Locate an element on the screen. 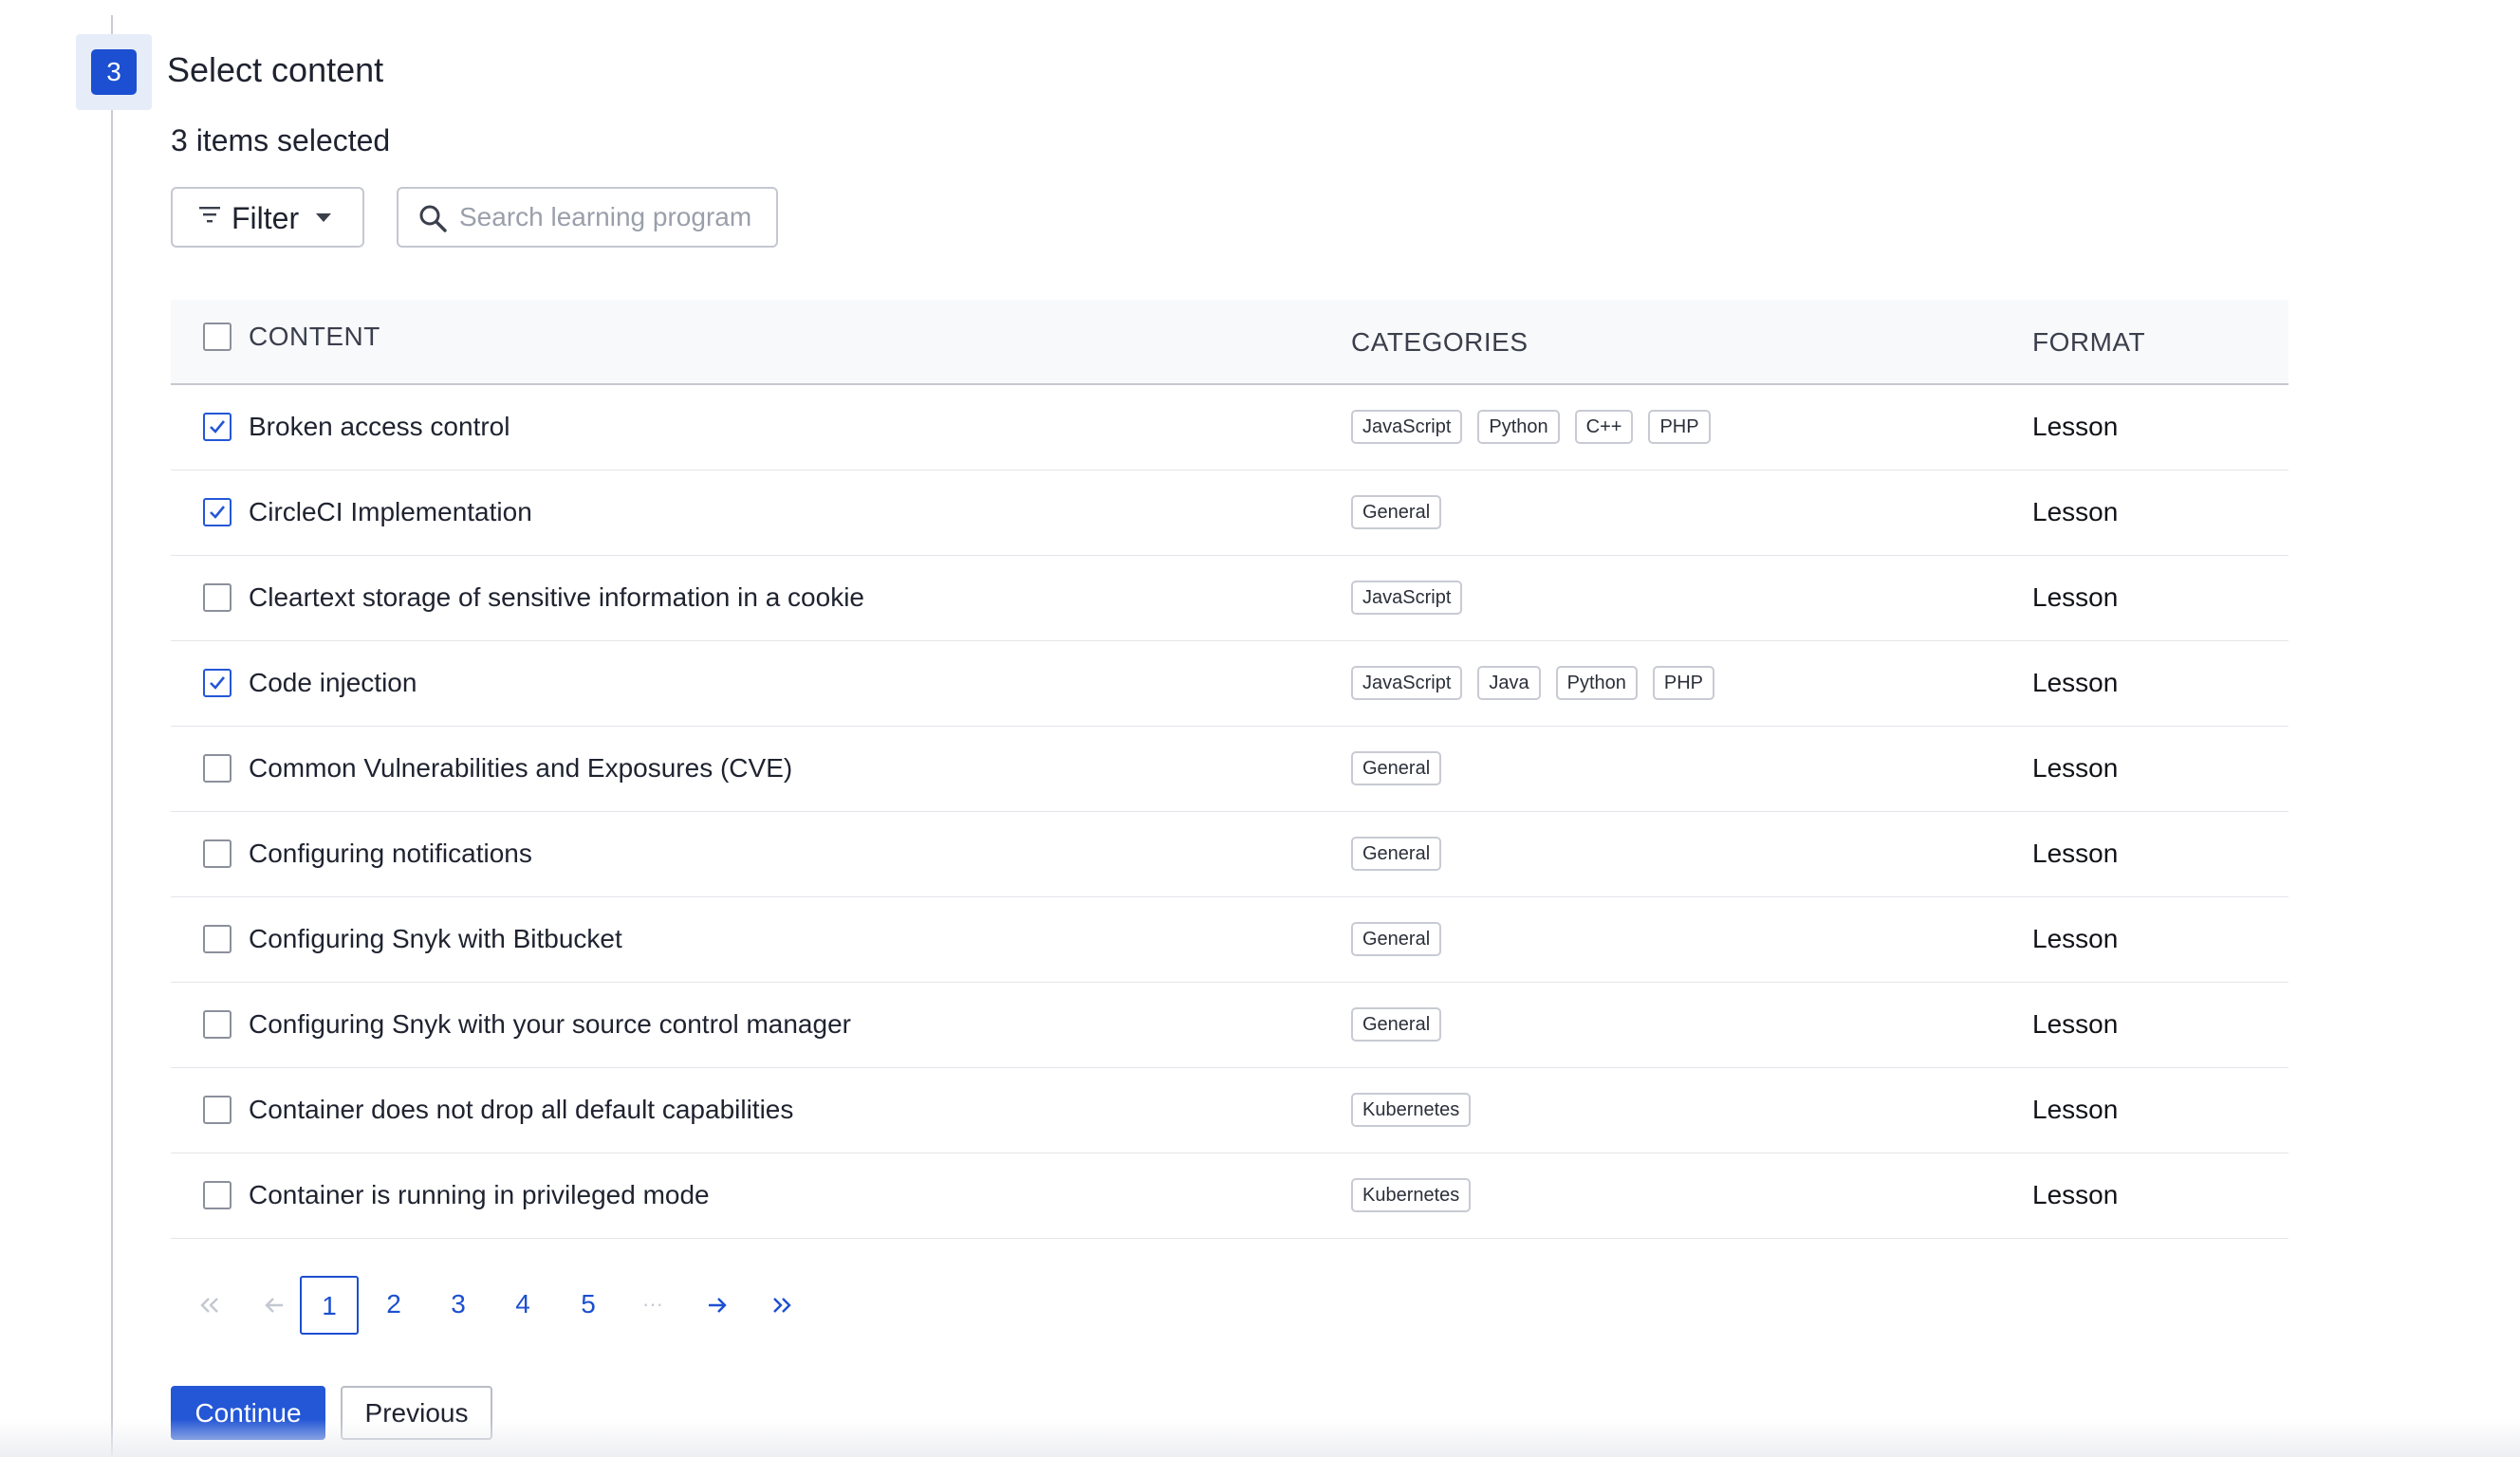 This screenshot has width=2520, height=1457. page-button-2: 2 is located at coordinates (394, 1306).